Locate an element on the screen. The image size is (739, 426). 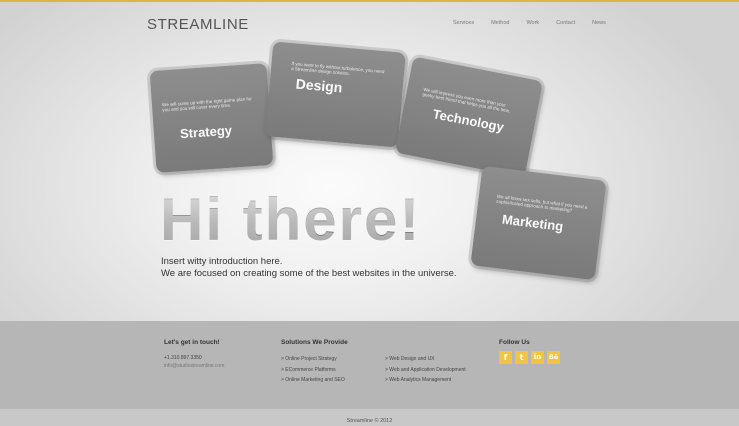
footer-solutions-heading: Solutions We Provide is located at coordinates (314, 342).